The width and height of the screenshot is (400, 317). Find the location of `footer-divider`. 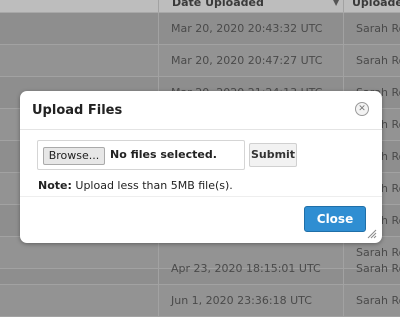

footer-divider is located at coordinates (201, 196).